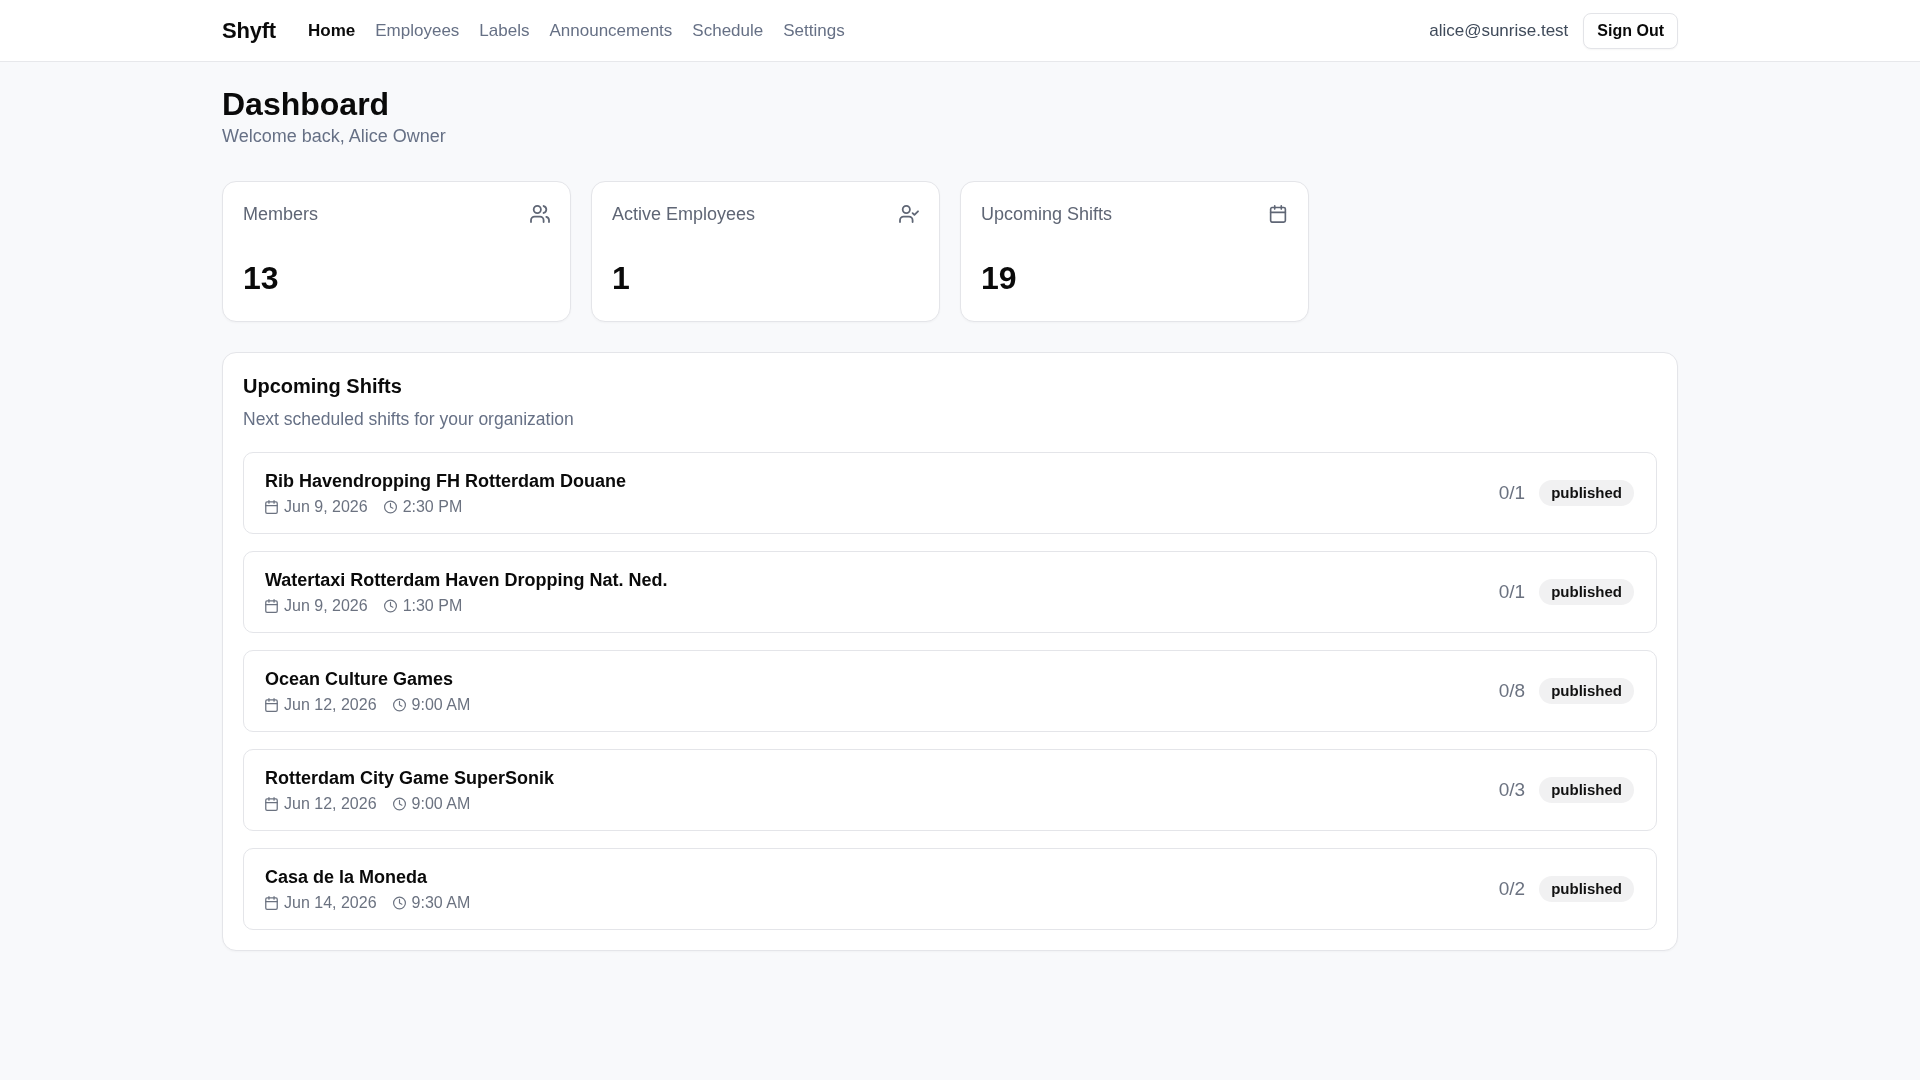 The image size is (1920, 1080). What do you see at coordinates (432, 507) in the screenshot?
I see `shift-time: 2:30 PM` at bounding box center [432, 507].